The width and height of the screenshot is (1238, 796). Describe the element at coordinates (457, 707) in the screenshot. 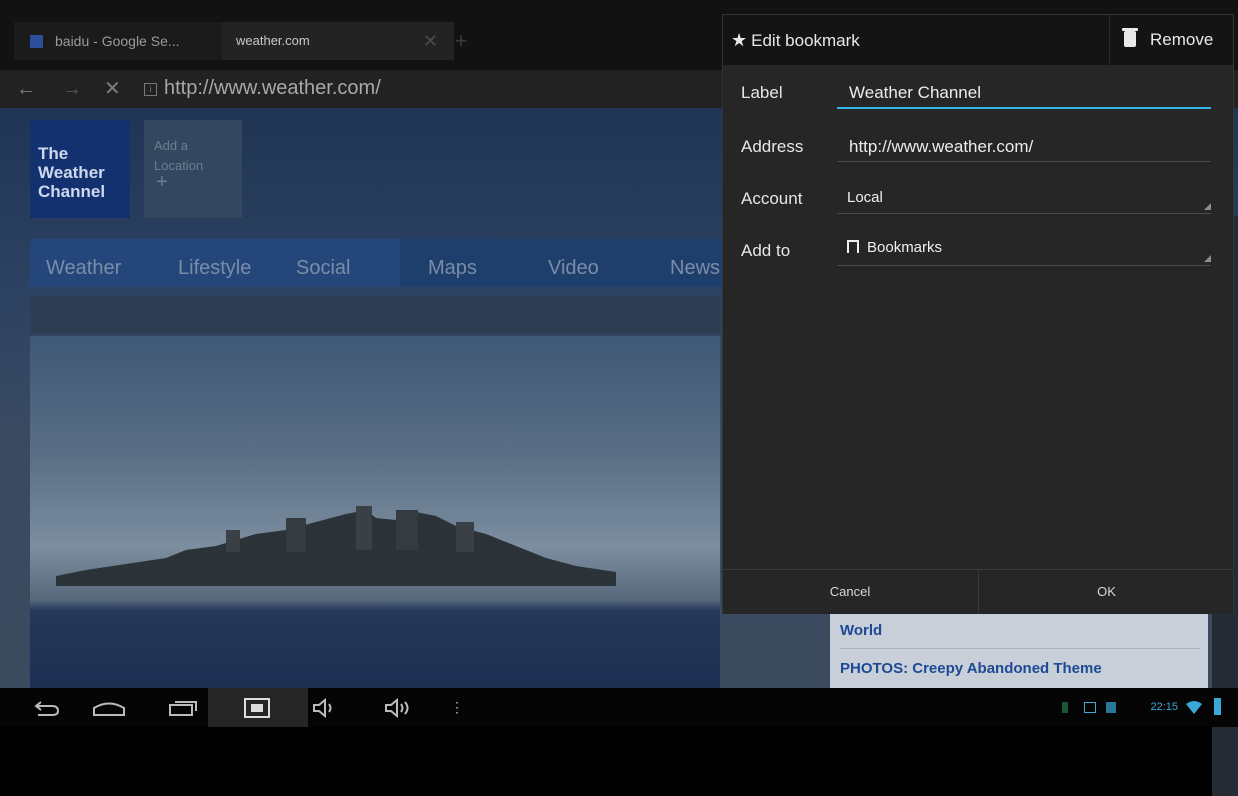

I see `menu-icon: ⋮` at that location.